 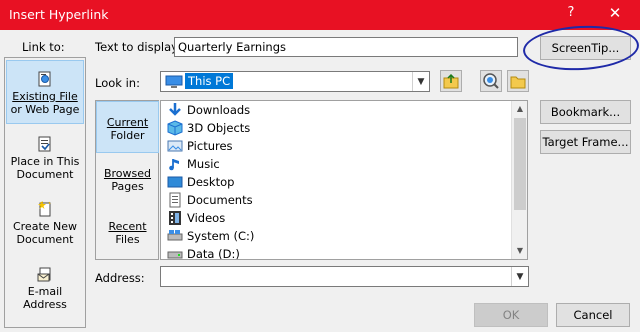 I want to click on file-name: System (C:), so click(x=221, y=236).